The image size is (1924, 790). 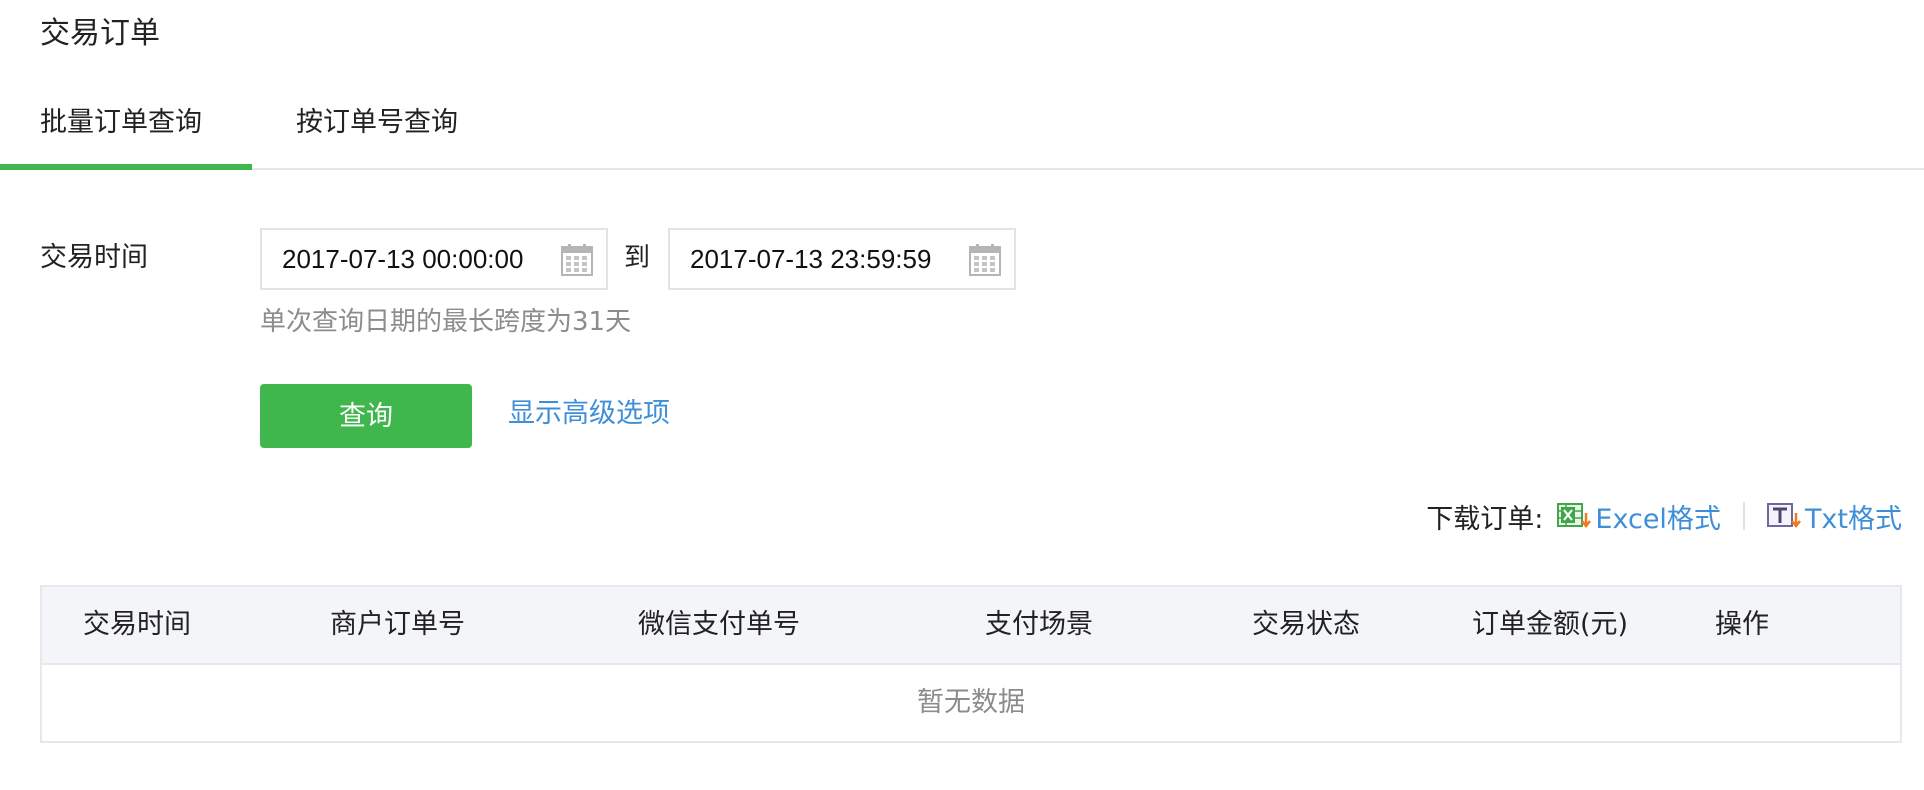 I want to click on active-tab-indicator, so click(x=126, y=167).